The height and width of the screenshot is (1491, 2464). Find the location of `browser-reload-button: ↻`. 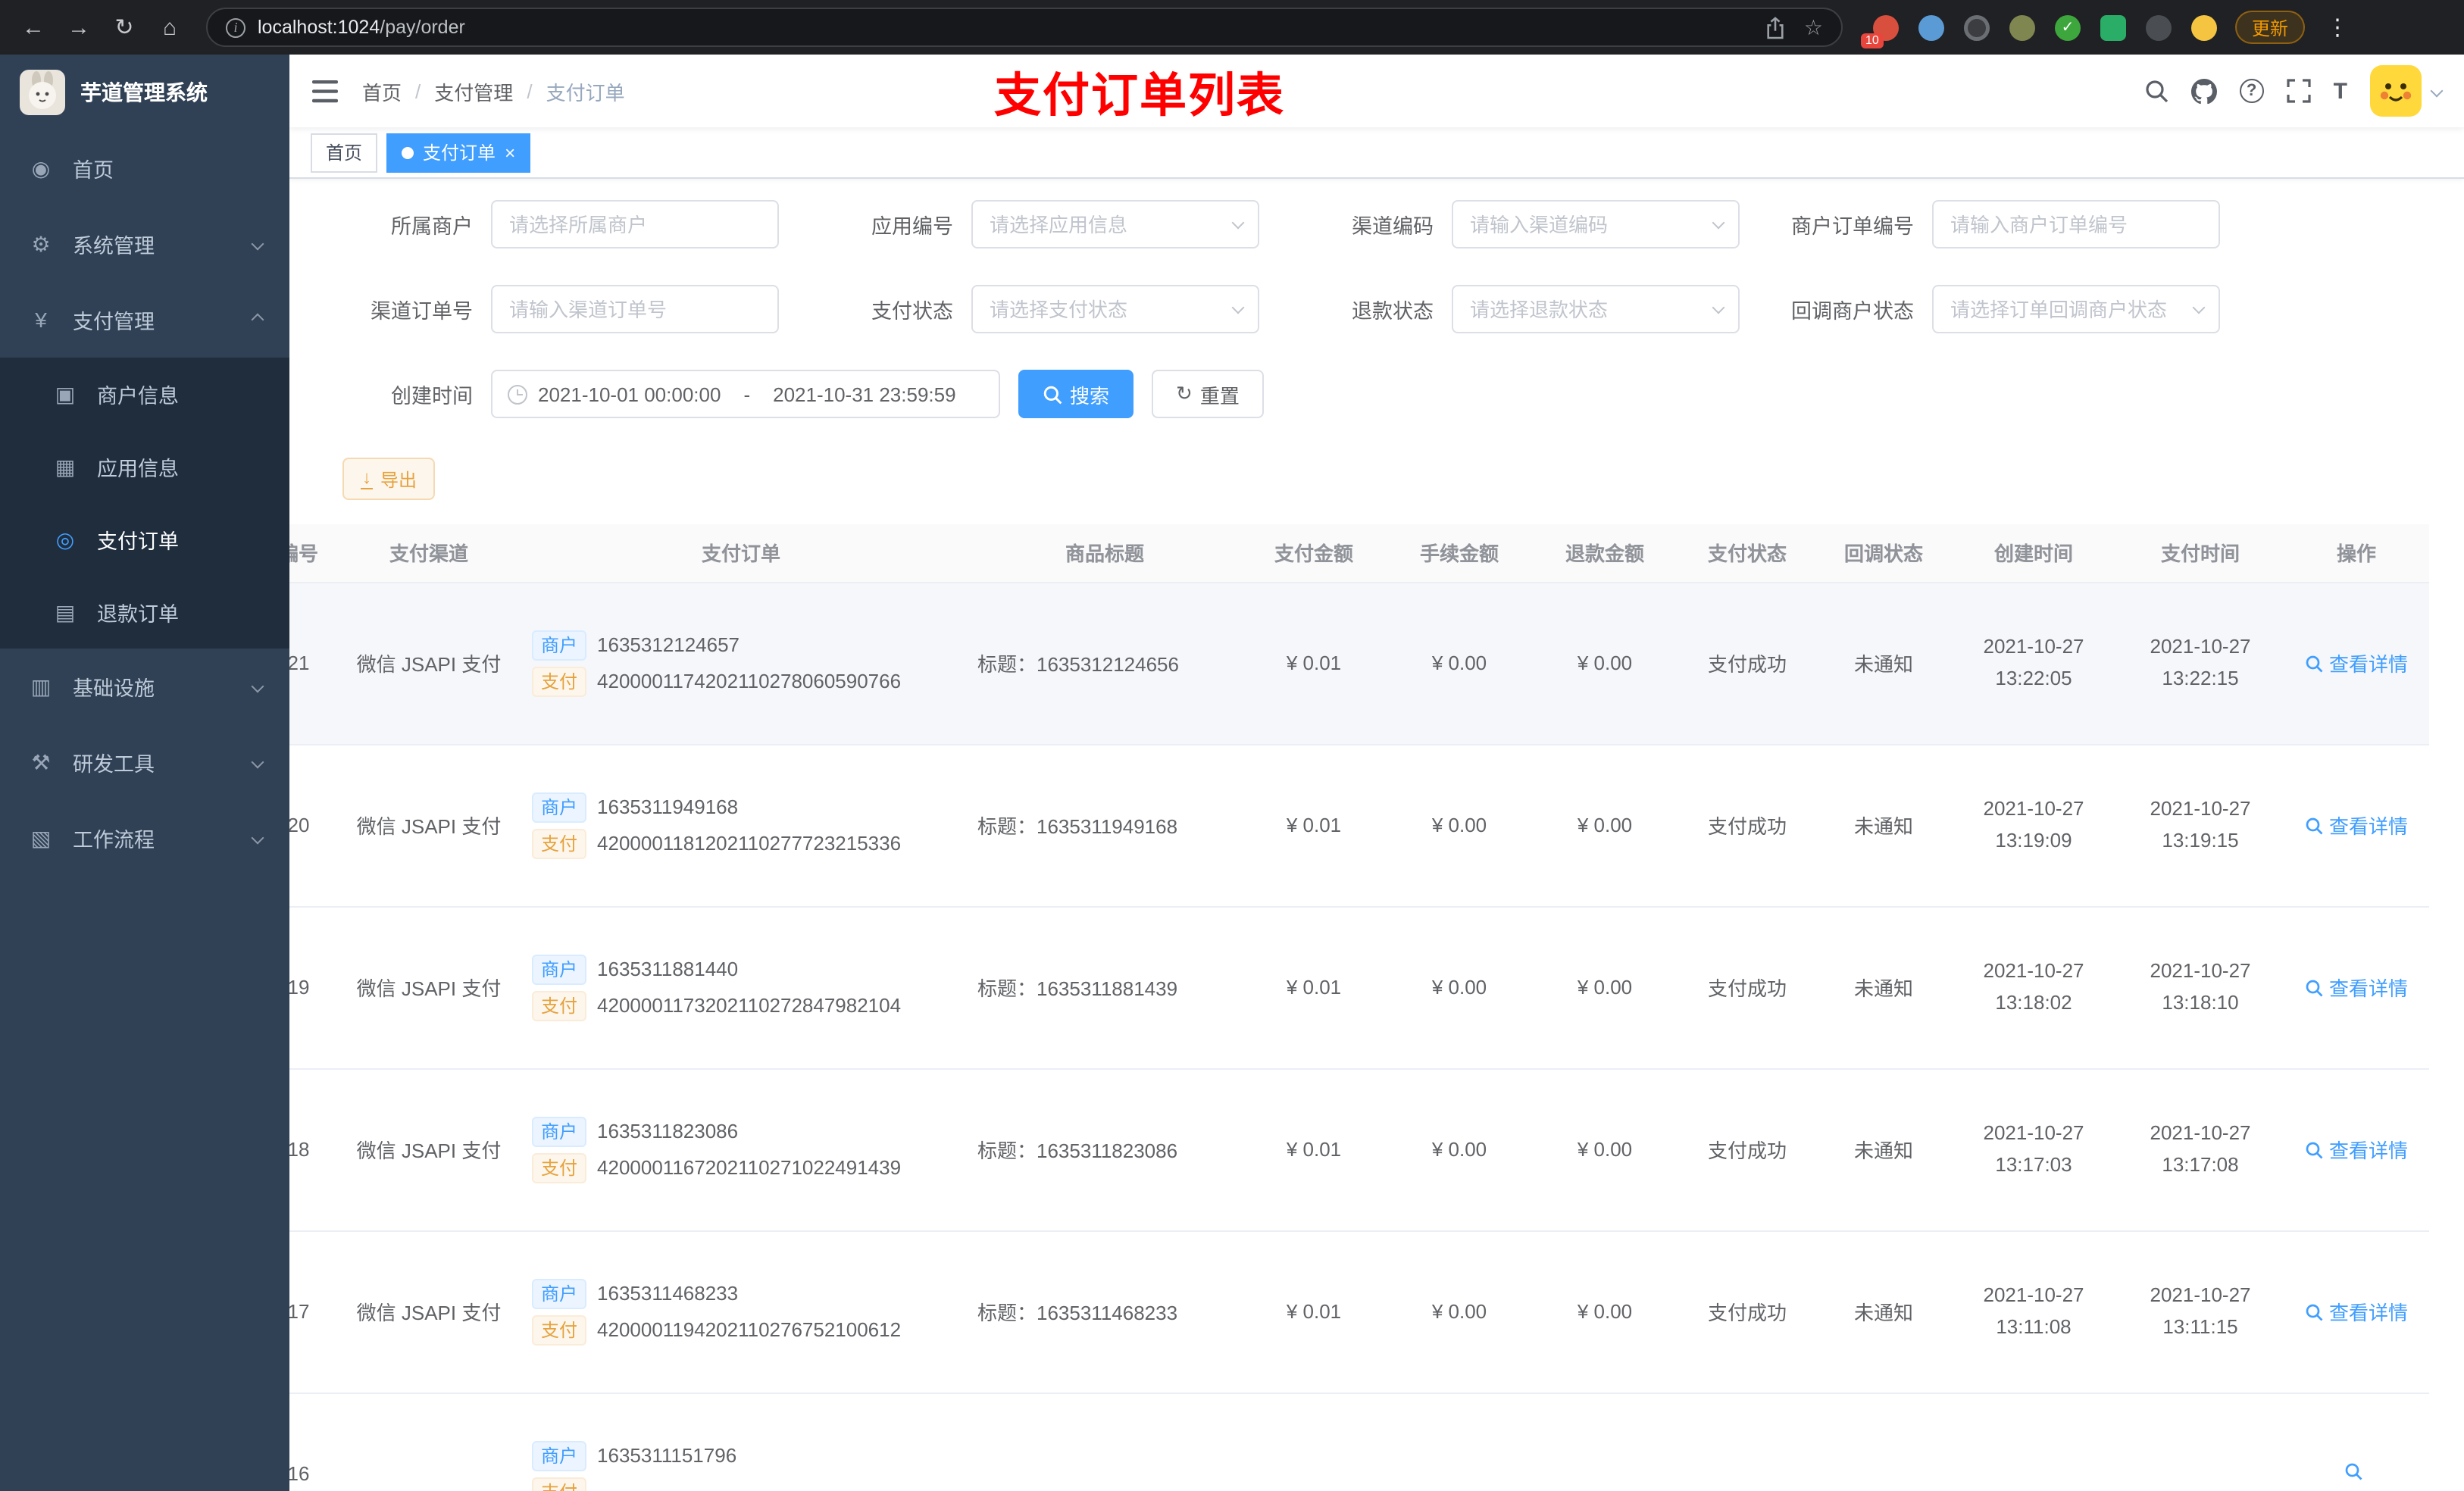

browser-reload-button: ↻ is located at coordinates (124, 27).